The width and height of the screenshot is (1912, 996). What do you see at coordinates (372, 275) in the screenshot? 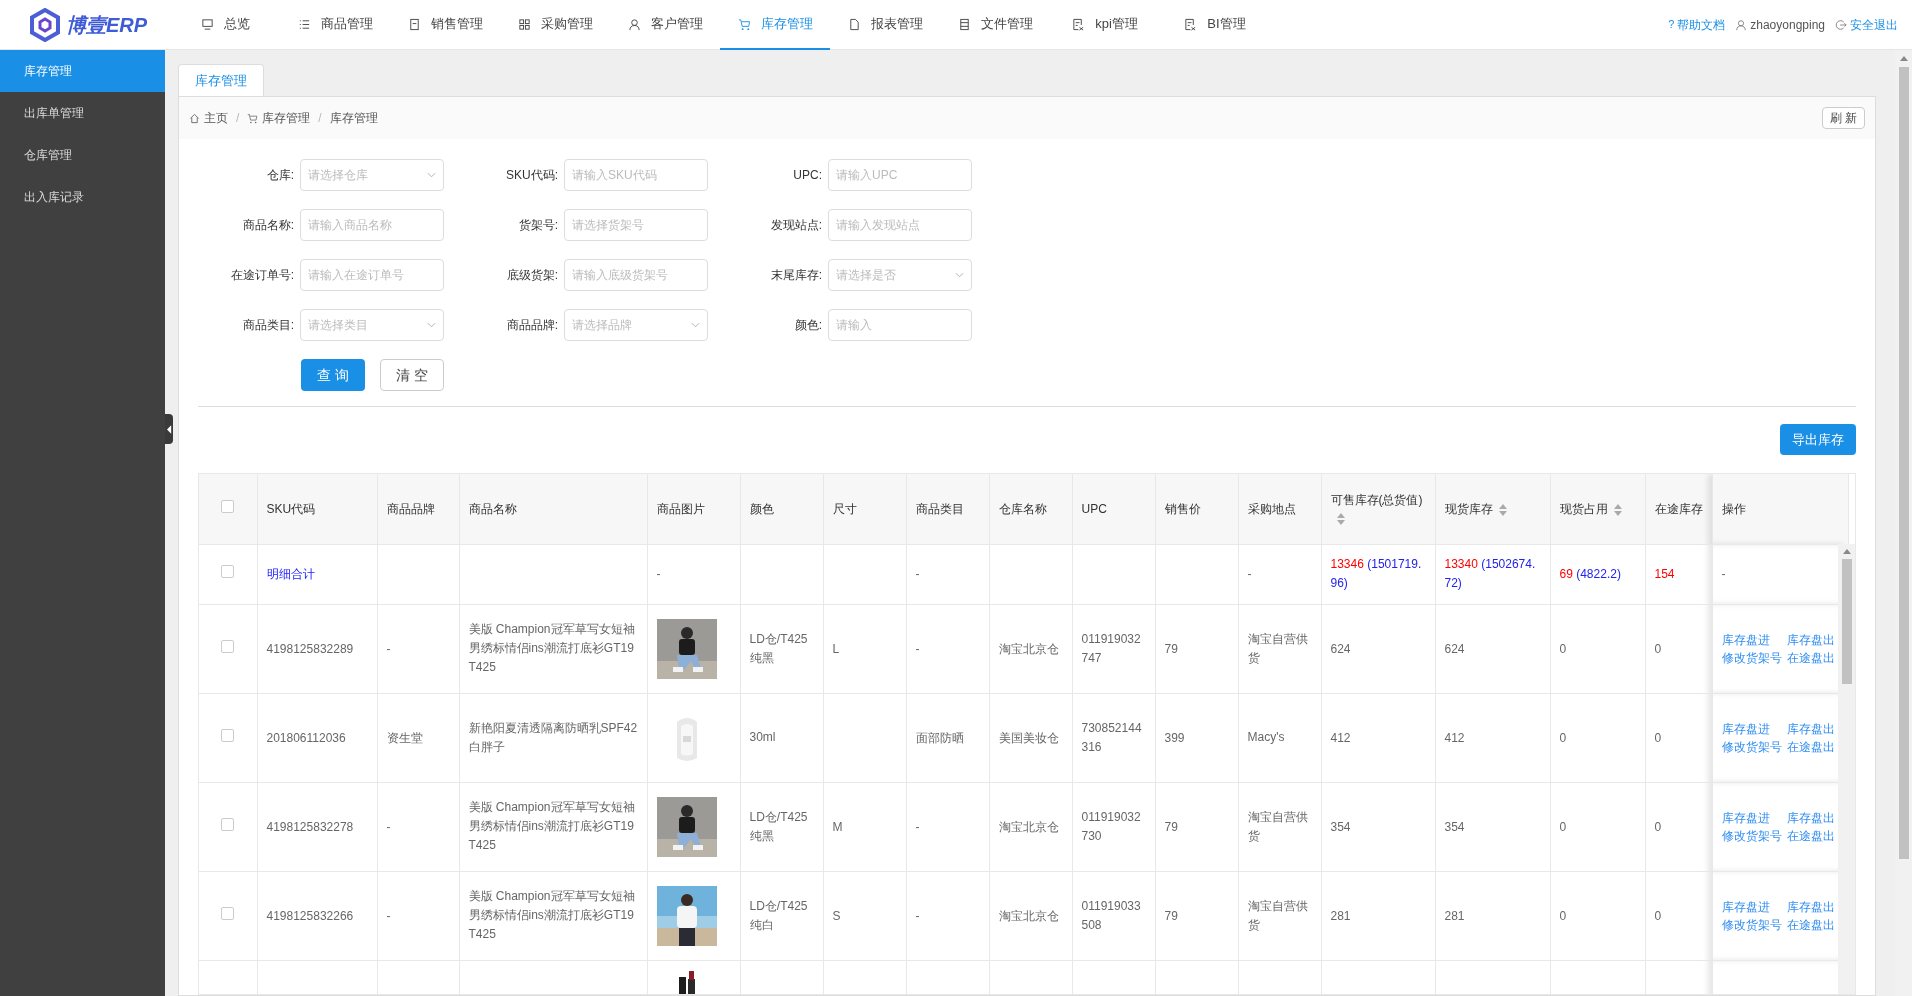
I see `input-field: 请输入在途订单号` at bounding box center [372, 275].